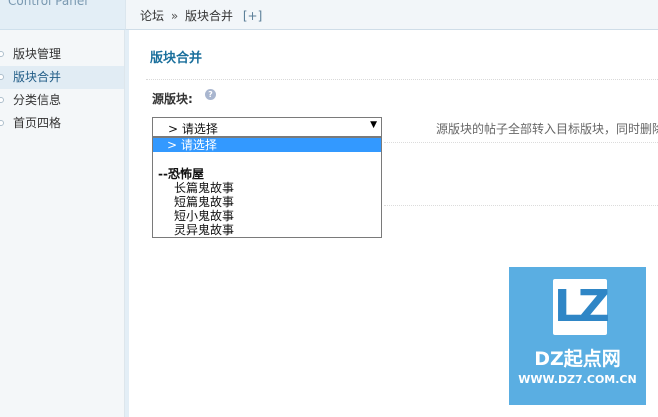 This screenshot has width=658, height=417. I want to click on select-option: > 请选择, so click(267, 145).